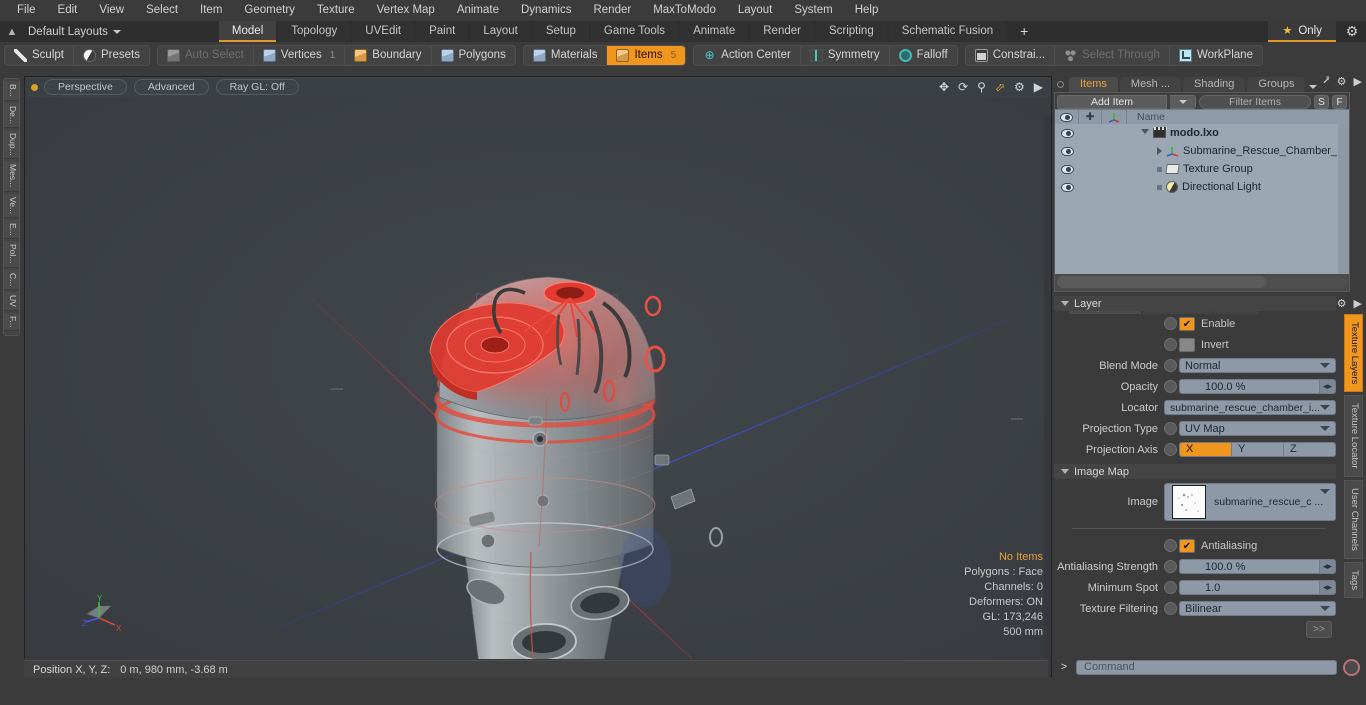 The width and height of the screenshot is (1366, 705). Describe the element at coordinates (1358, 81) in the screenshot. I see `chevron-right-icon: ▶` at that location.